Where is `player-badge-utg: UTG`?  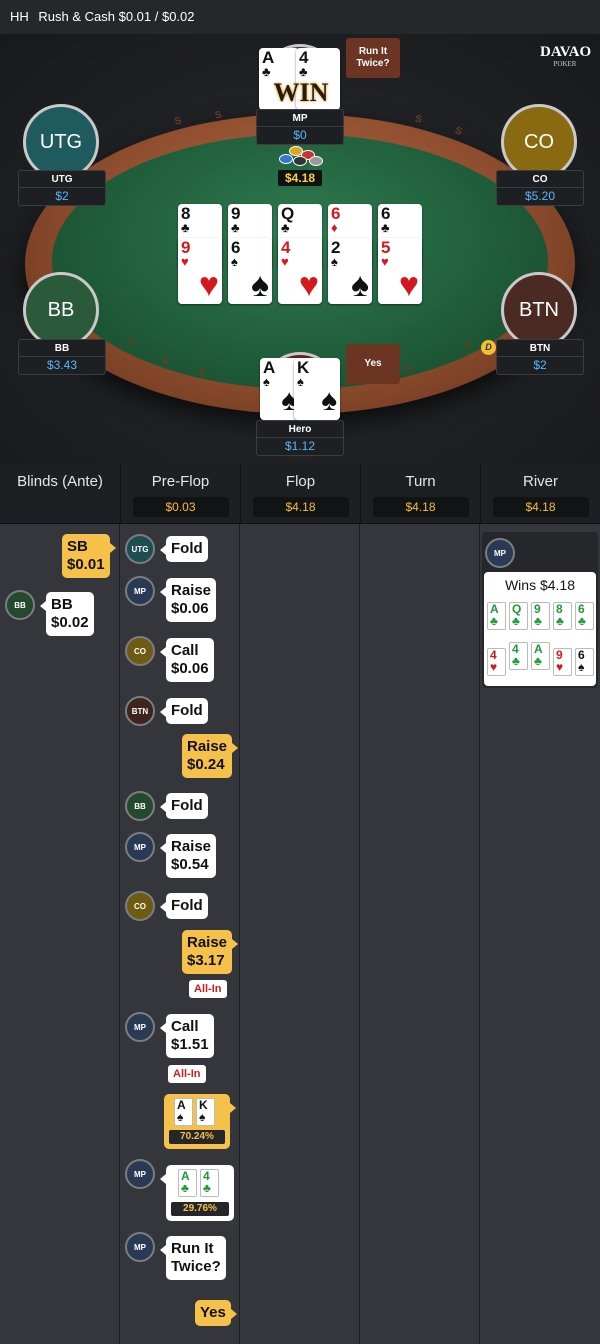
player-badge-utg: UTG is located at coordinates (140, 549).